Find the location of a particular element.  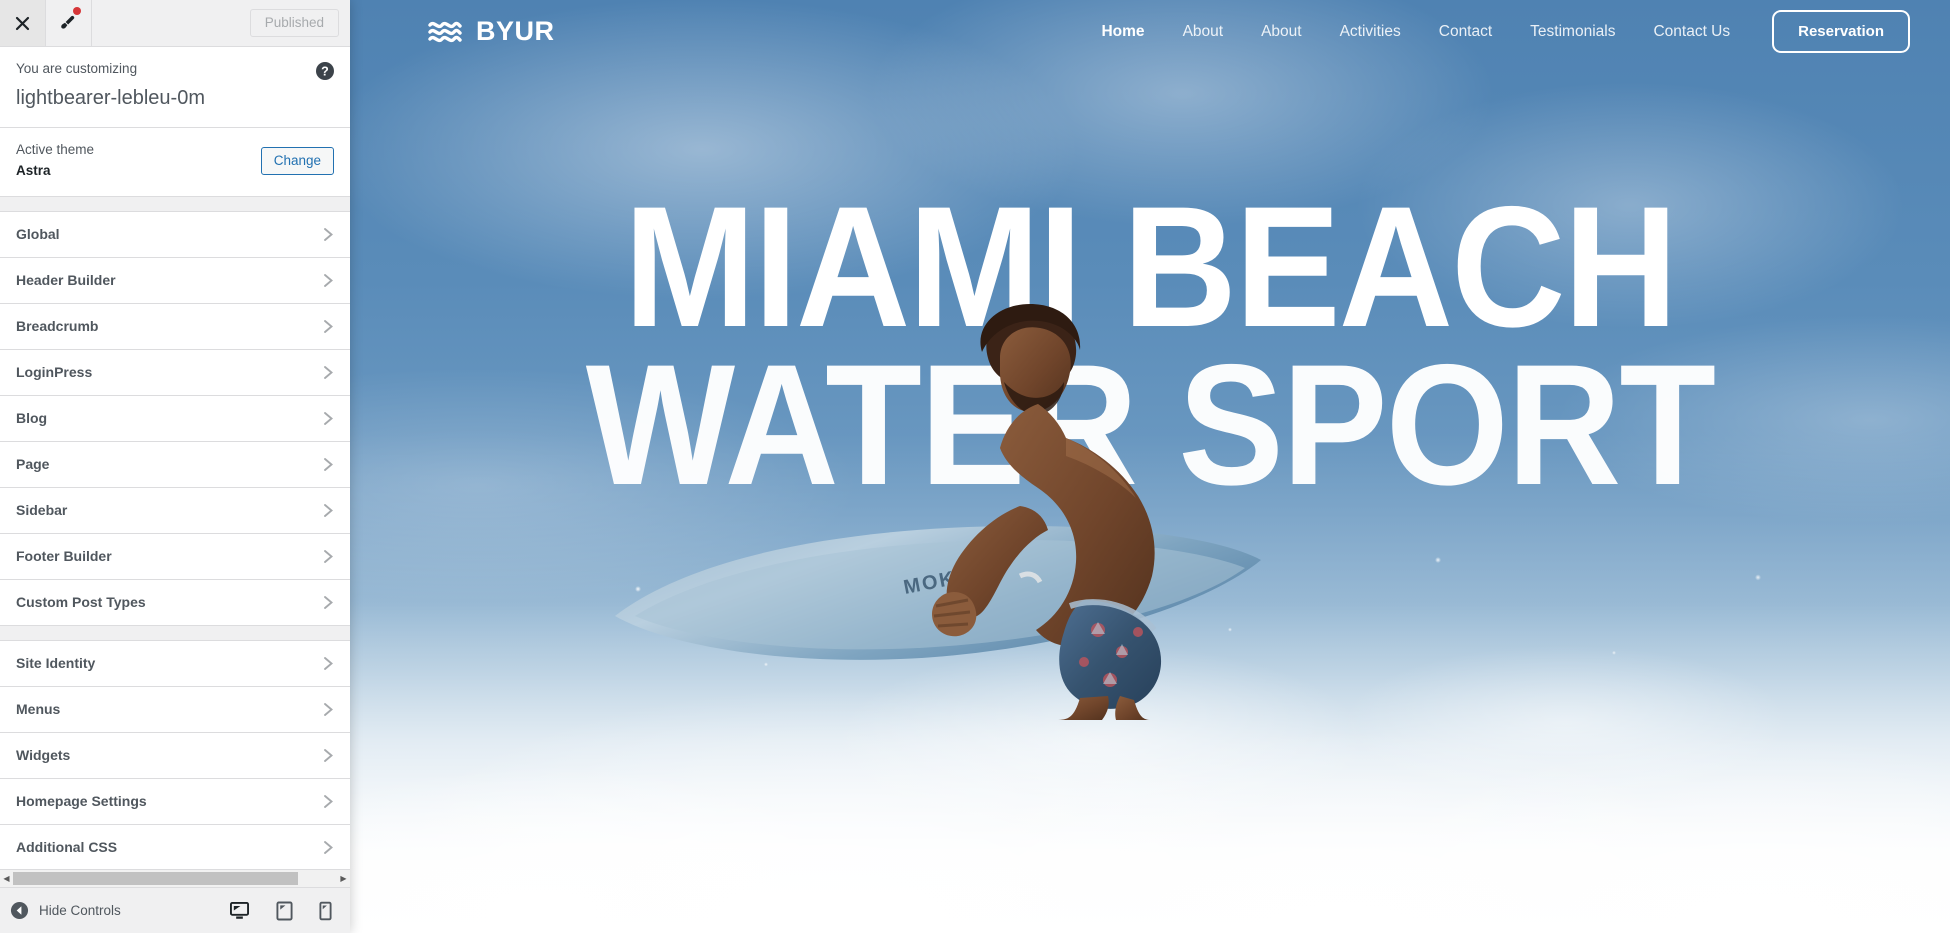

section-item-page: Page is located at coordinates (175, 465).